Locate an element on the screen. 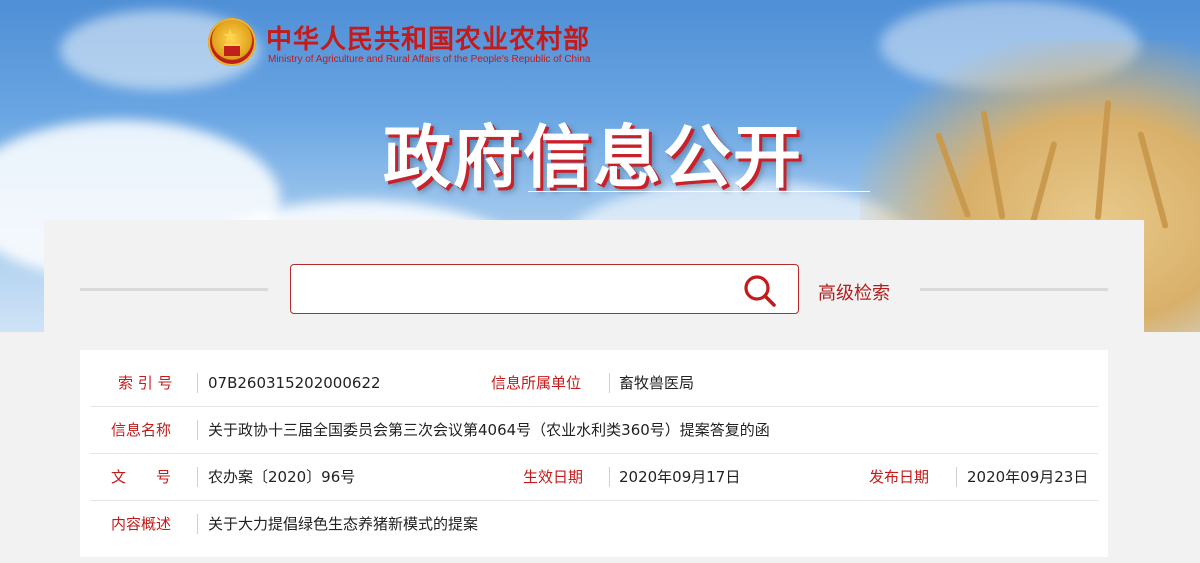 Image resolution: width=1200 pixels, height=563 pixels. table-row: 索 引 号 07B260315202000622 信息所属单位 畜牧兽医局 is located at coordinates (594, 383).